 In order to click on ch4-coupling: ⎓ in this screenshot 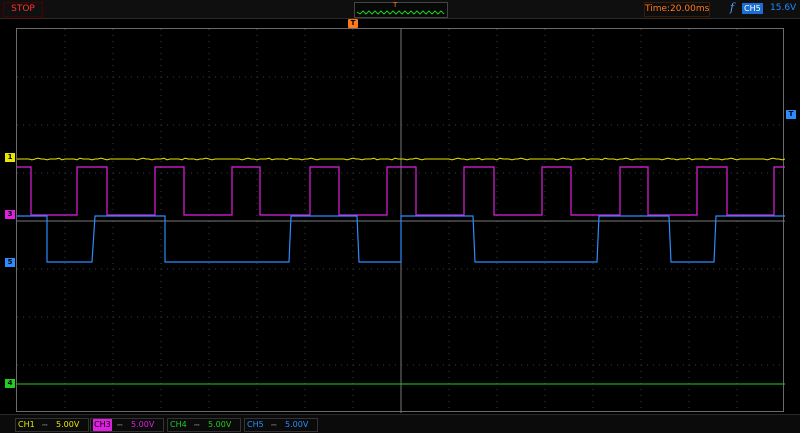, I will do `click(197, 425)`.